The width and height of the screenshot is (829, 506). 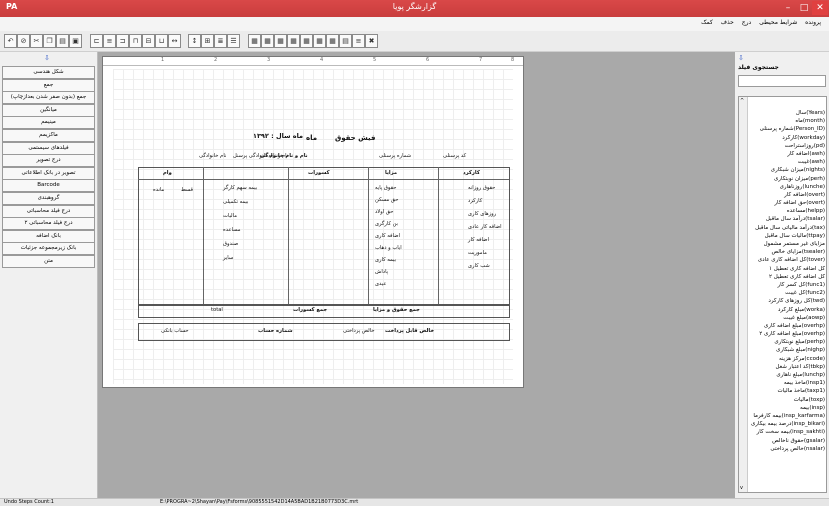 What do you see at coordinates (319, 173) in the screenshot?
I see `section-deductions: کسورات` at bounding box center [319, 173].